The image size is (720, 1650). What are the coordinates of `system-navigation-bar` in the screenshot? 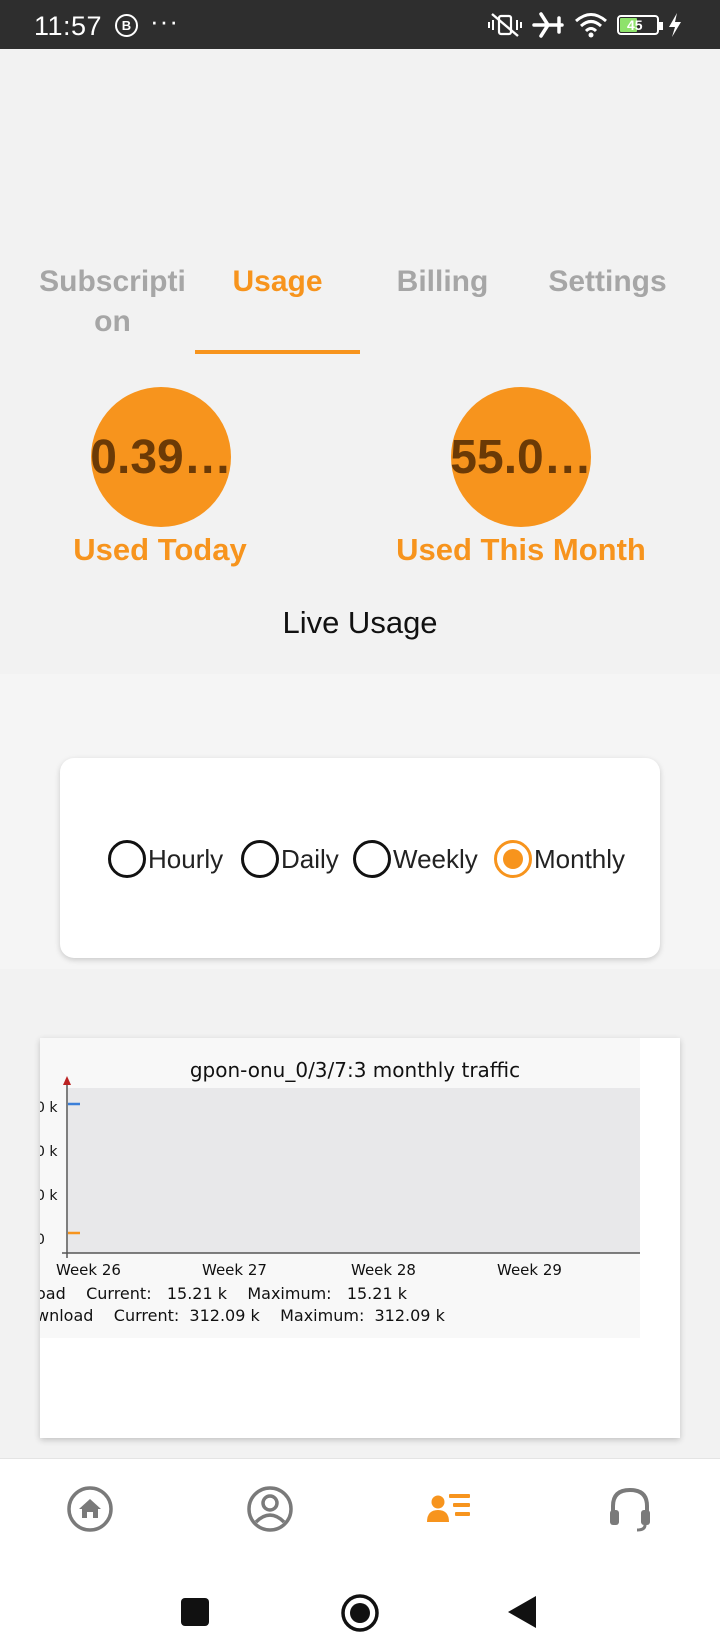 It's located at (360, 1606).